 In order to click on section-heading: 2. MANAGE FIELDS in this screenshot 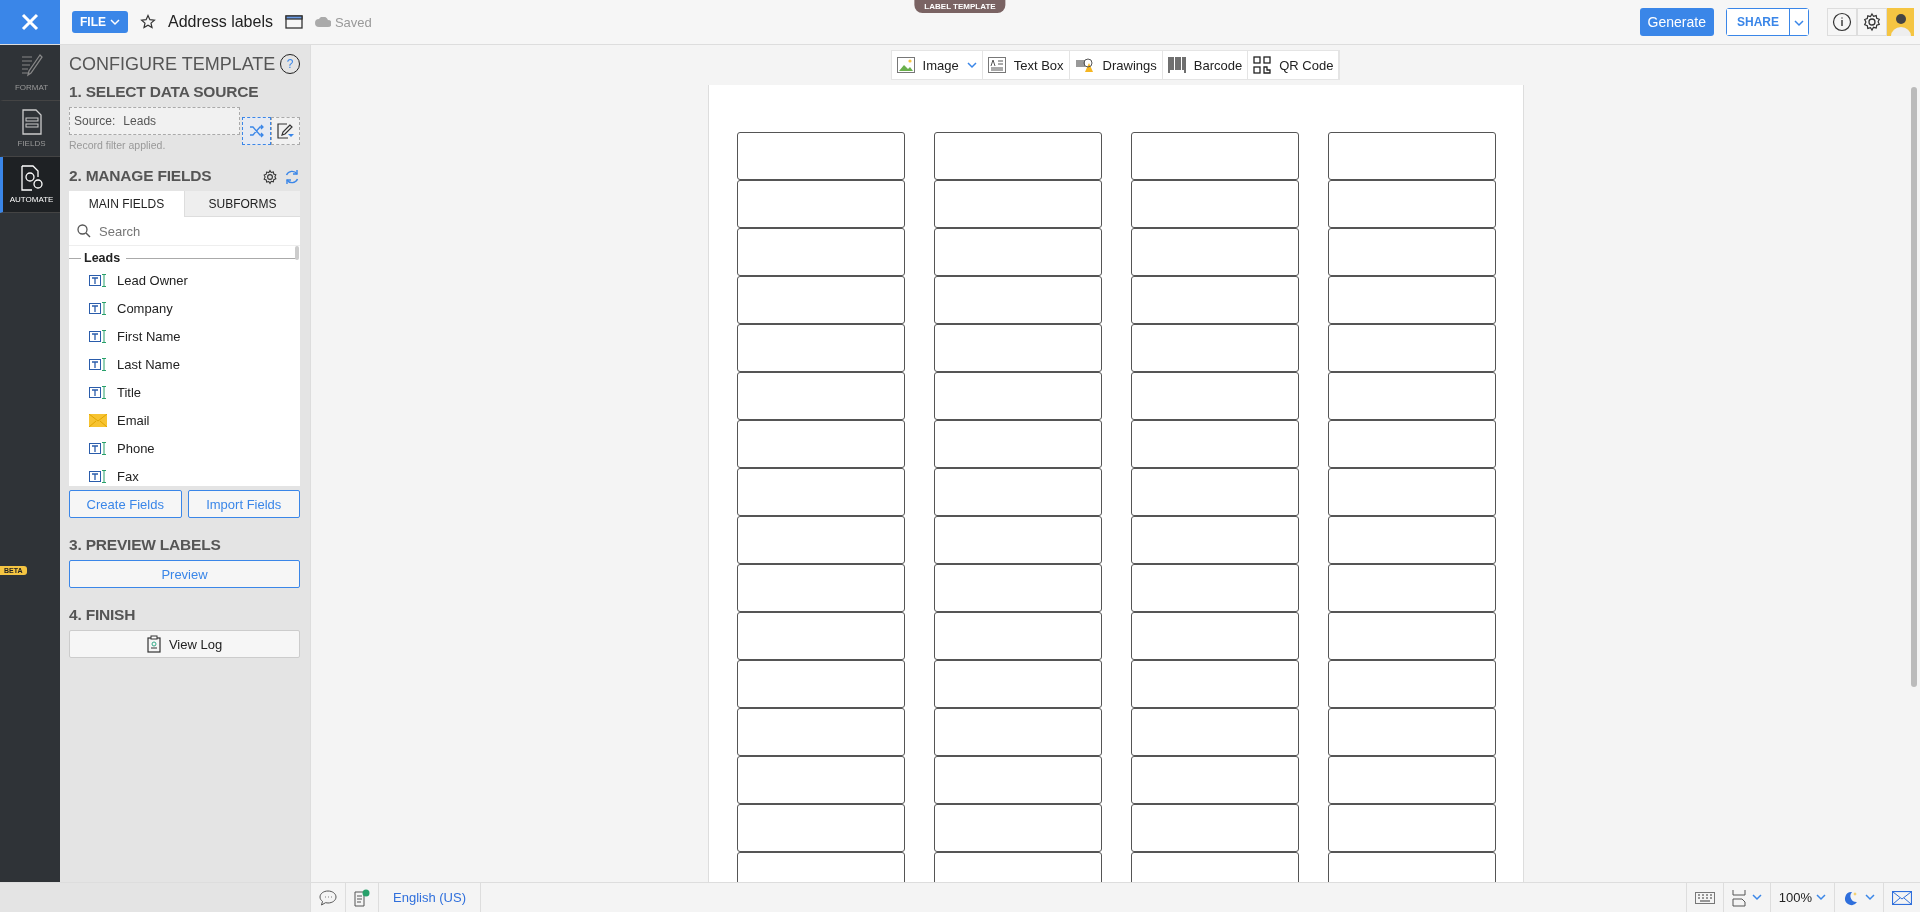, I will do `click(141, 176)`.